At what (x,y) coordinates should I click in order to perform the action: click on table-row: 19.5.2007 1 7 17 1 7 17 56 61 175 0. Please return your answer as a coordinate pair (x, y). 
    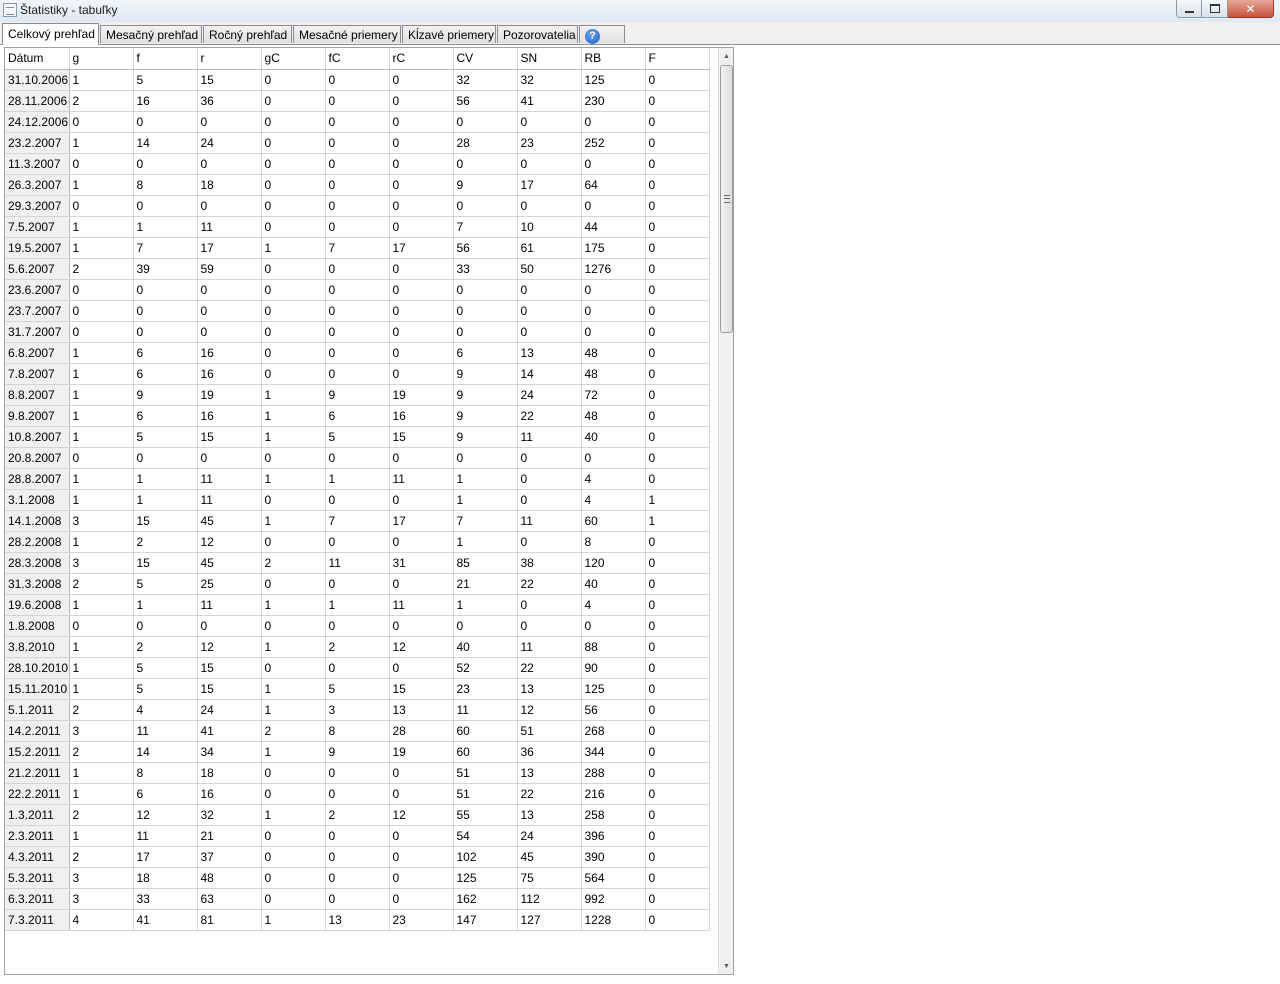
    Looking at the image, I should click on (357, 248).